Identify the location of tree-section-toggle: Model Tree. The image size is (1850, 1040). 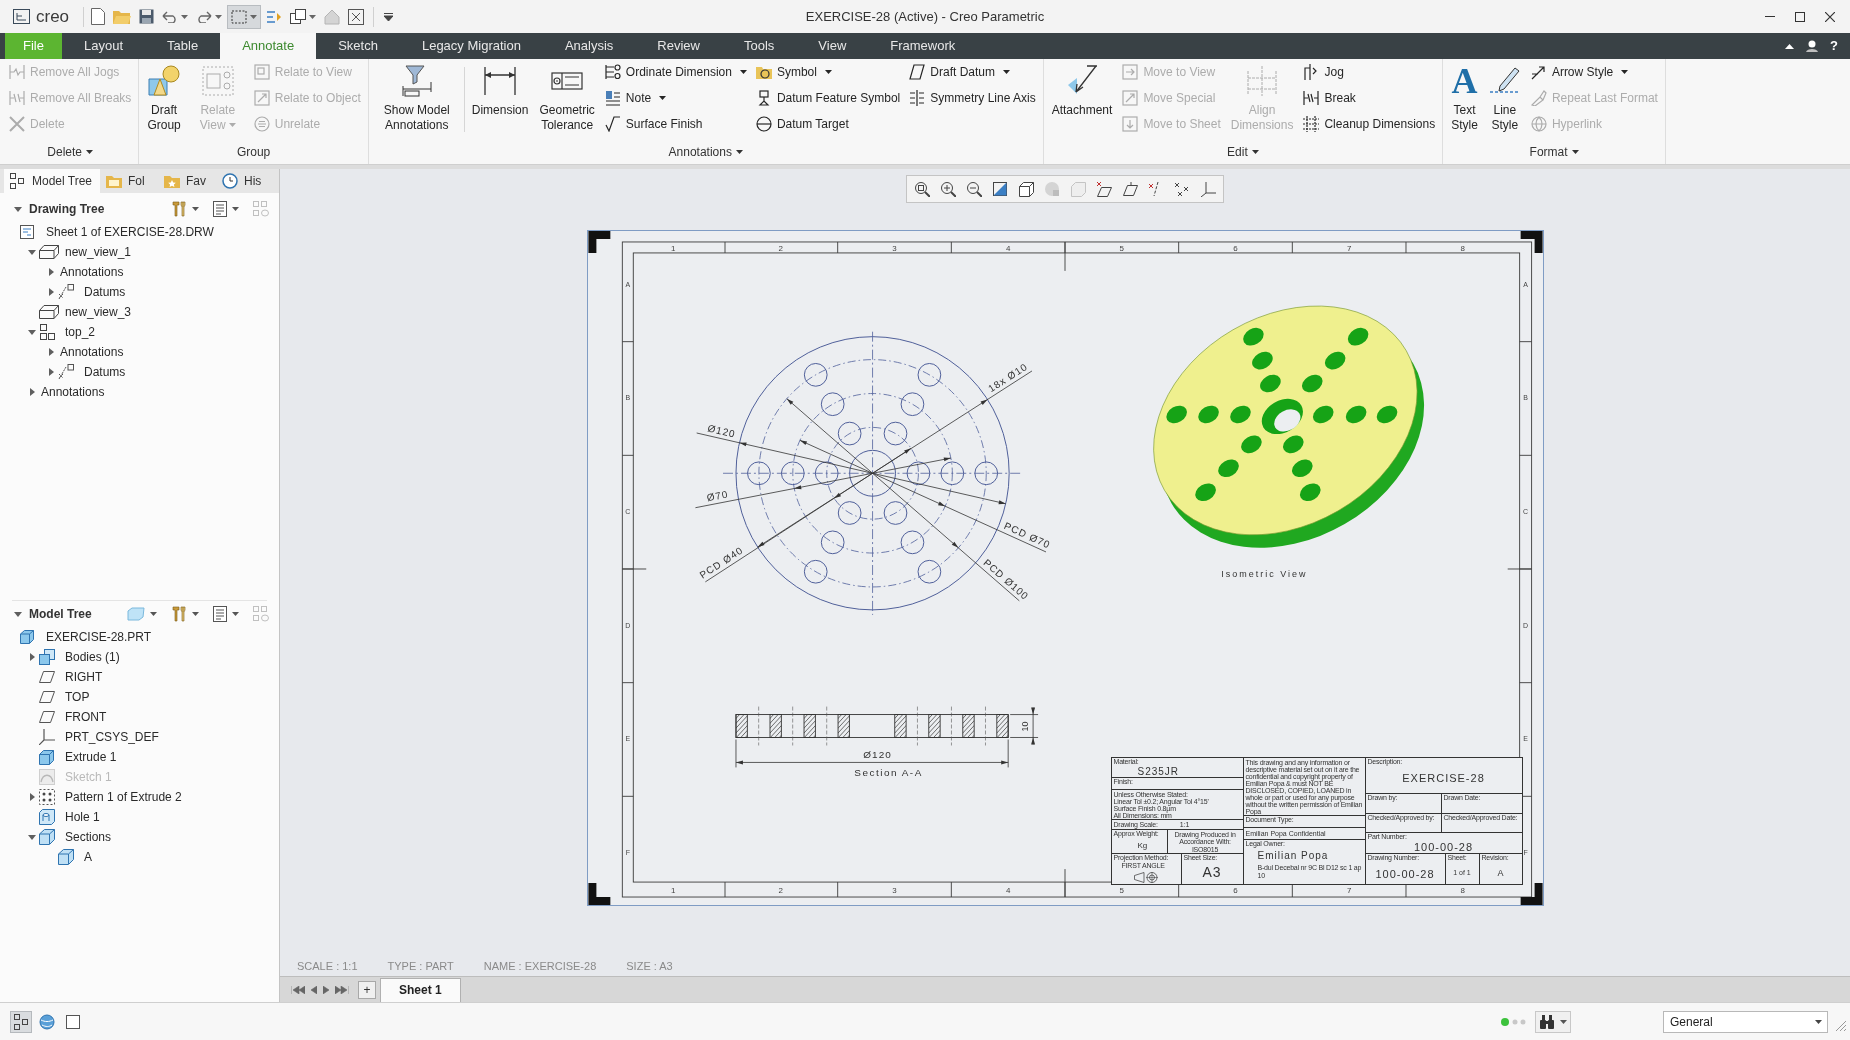
(53, 614).